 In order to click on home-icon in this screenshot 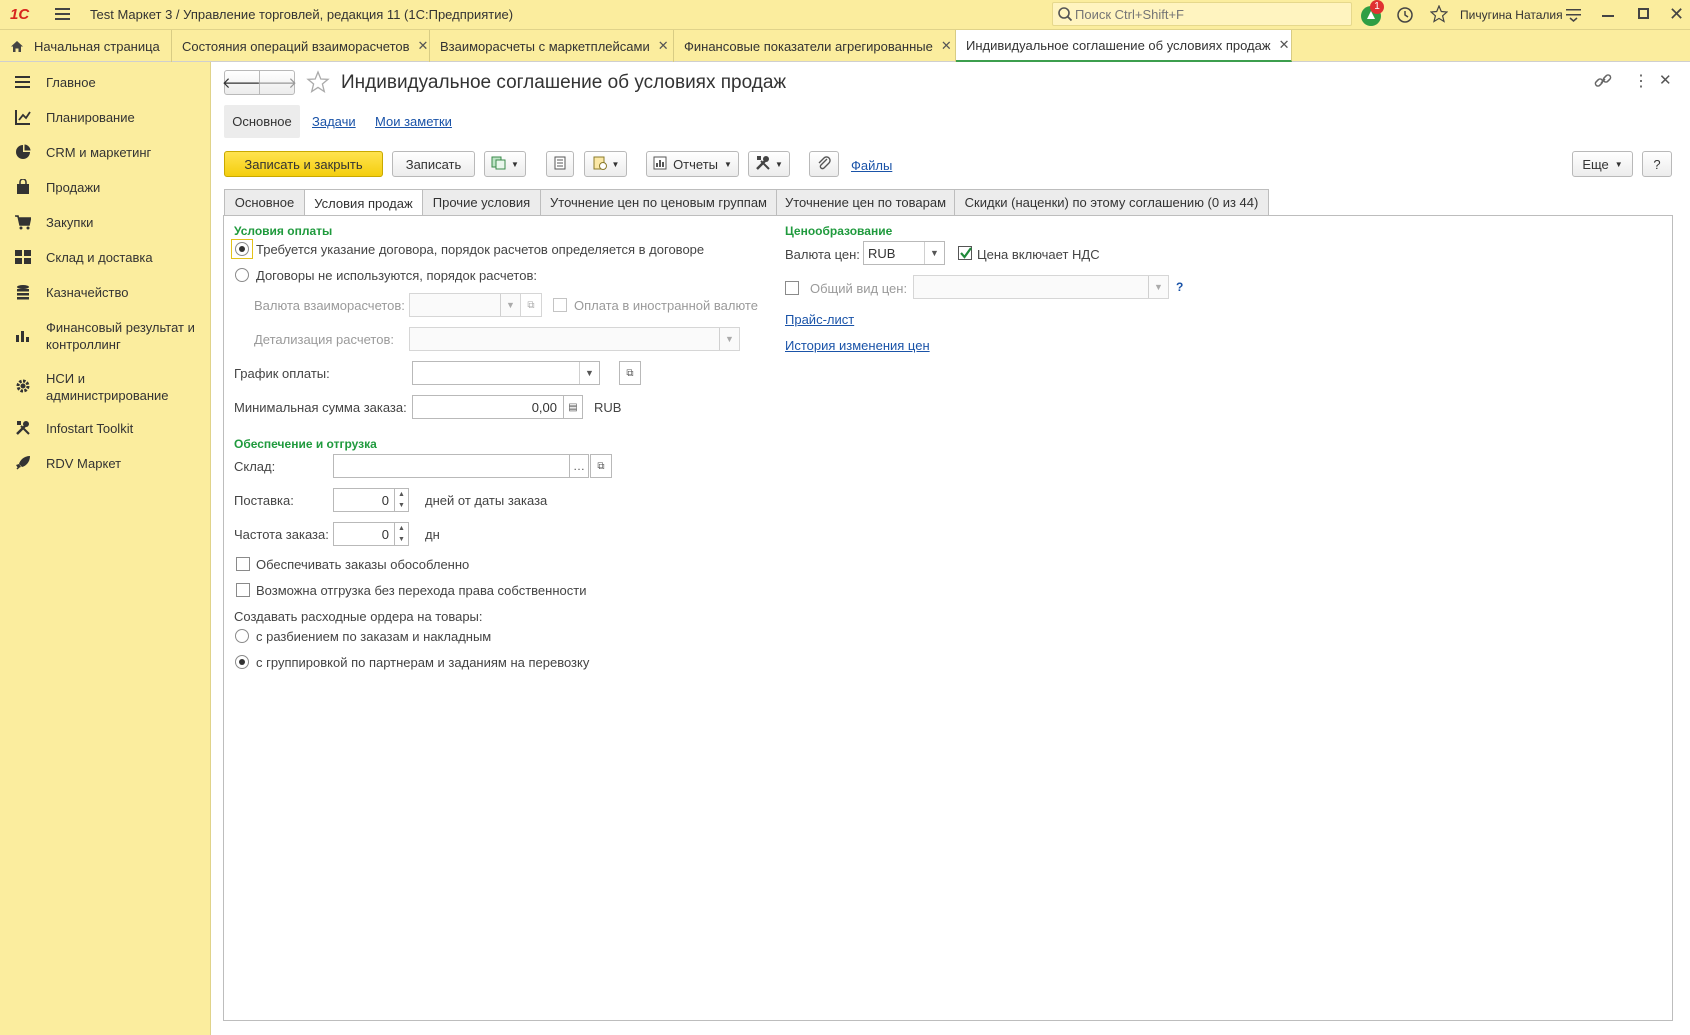, I will do `click(17, 46)`.